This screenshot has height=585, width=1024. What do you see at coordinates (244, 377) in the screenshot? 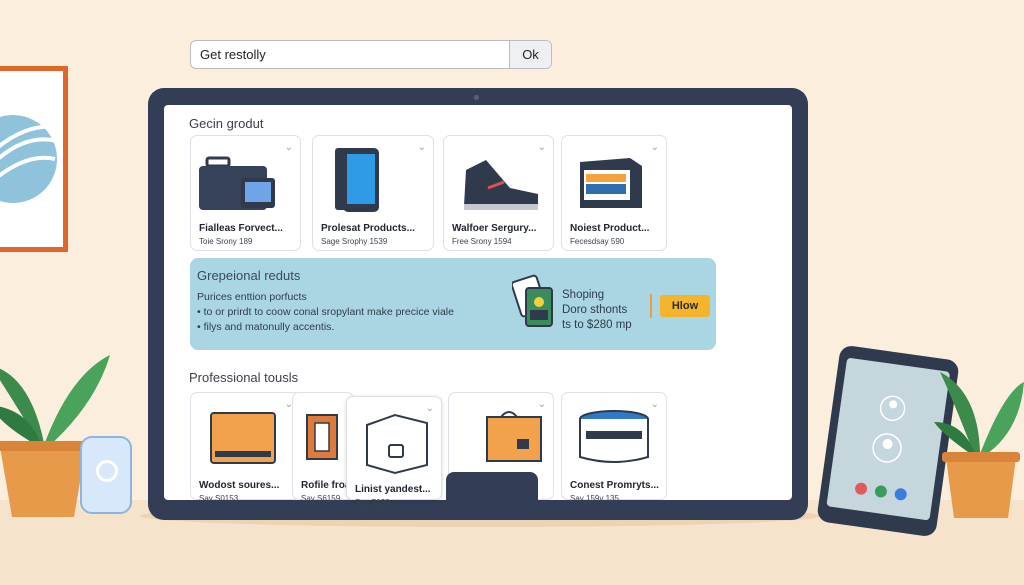
I see `section-title-professional: Professional tousls` at bounding box center [244, 377].